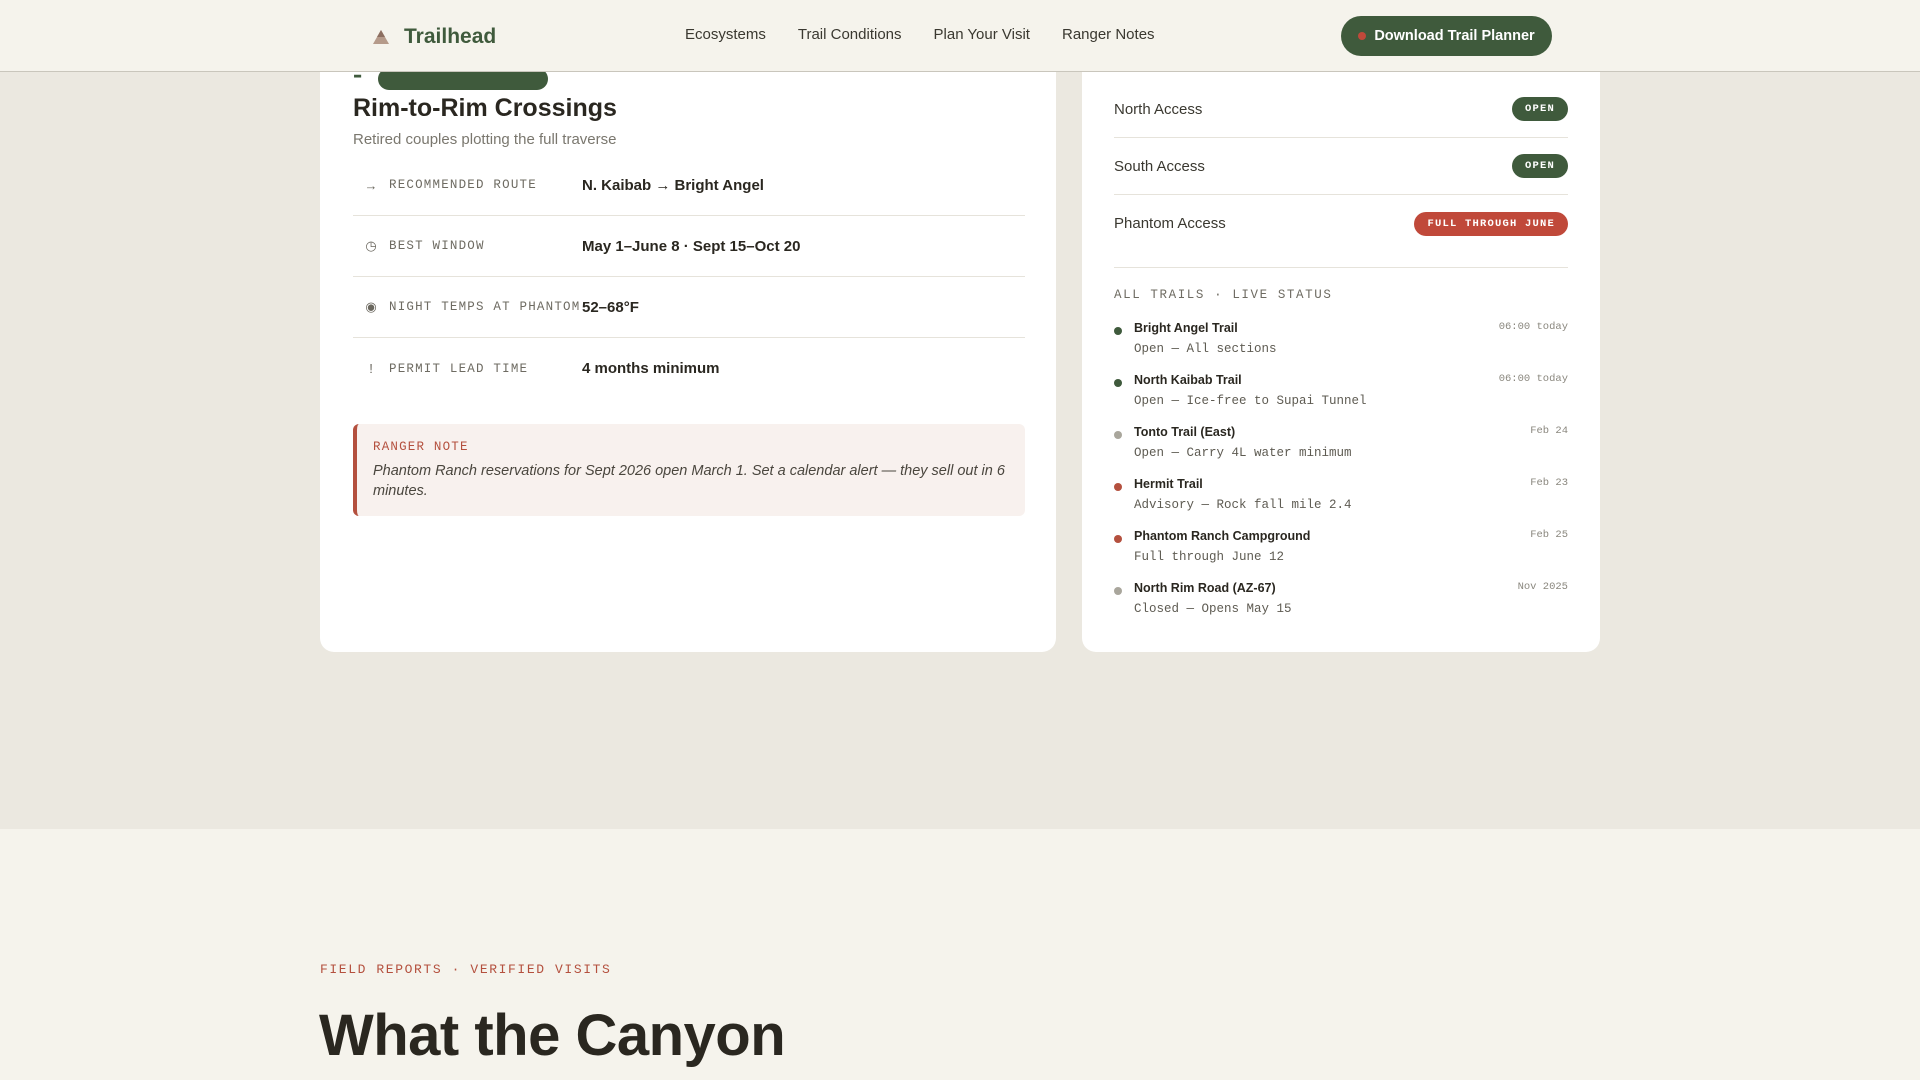  What do you see at coordinates (1341, 223) in the screenshot?
I see `access-row-phantom: Phantom Access FULL THROUGH JUNE` at bounding box center [1341, 223].